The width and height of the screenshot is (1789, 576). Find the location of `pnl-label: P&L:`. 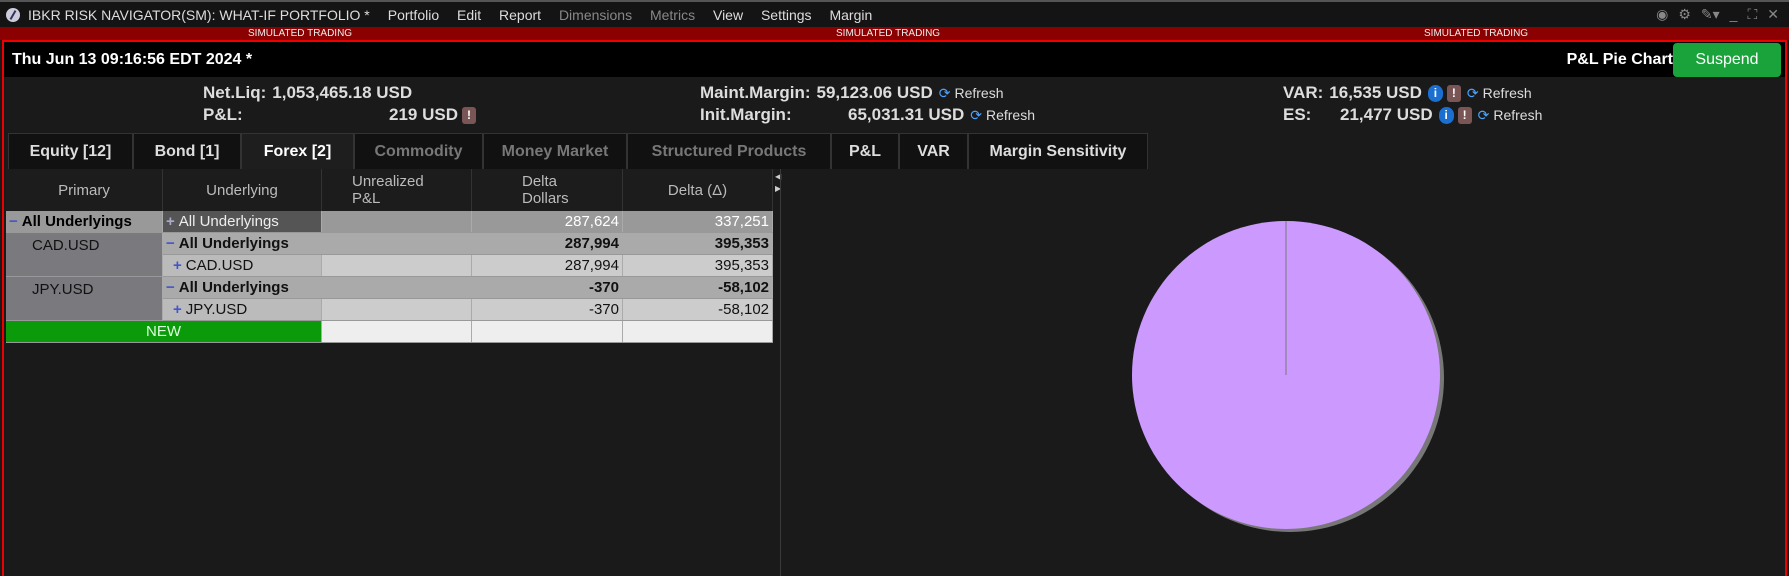

pnl-label: P&L: is located at coordinates (223, 114).